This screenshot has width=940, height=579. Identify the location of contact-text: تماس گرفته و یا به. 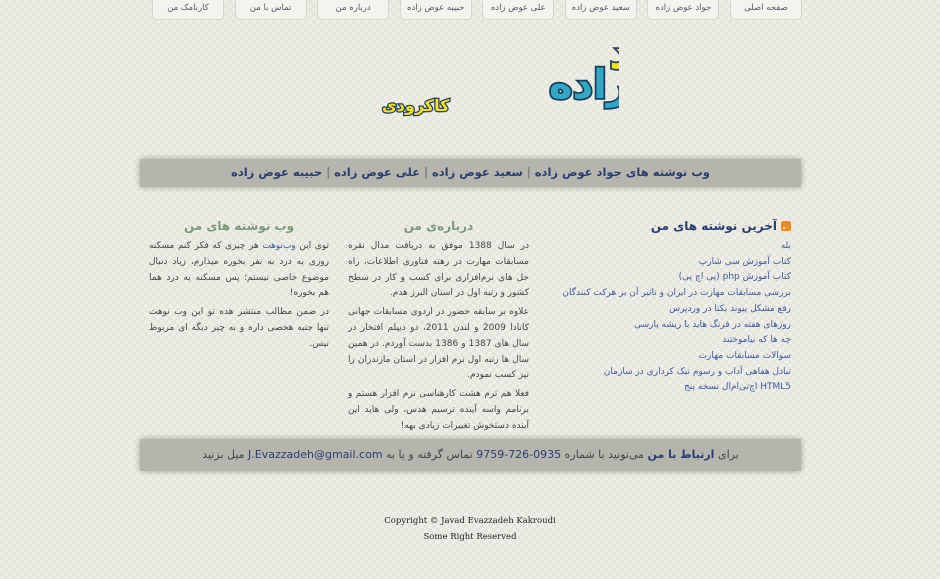
(429, 454).